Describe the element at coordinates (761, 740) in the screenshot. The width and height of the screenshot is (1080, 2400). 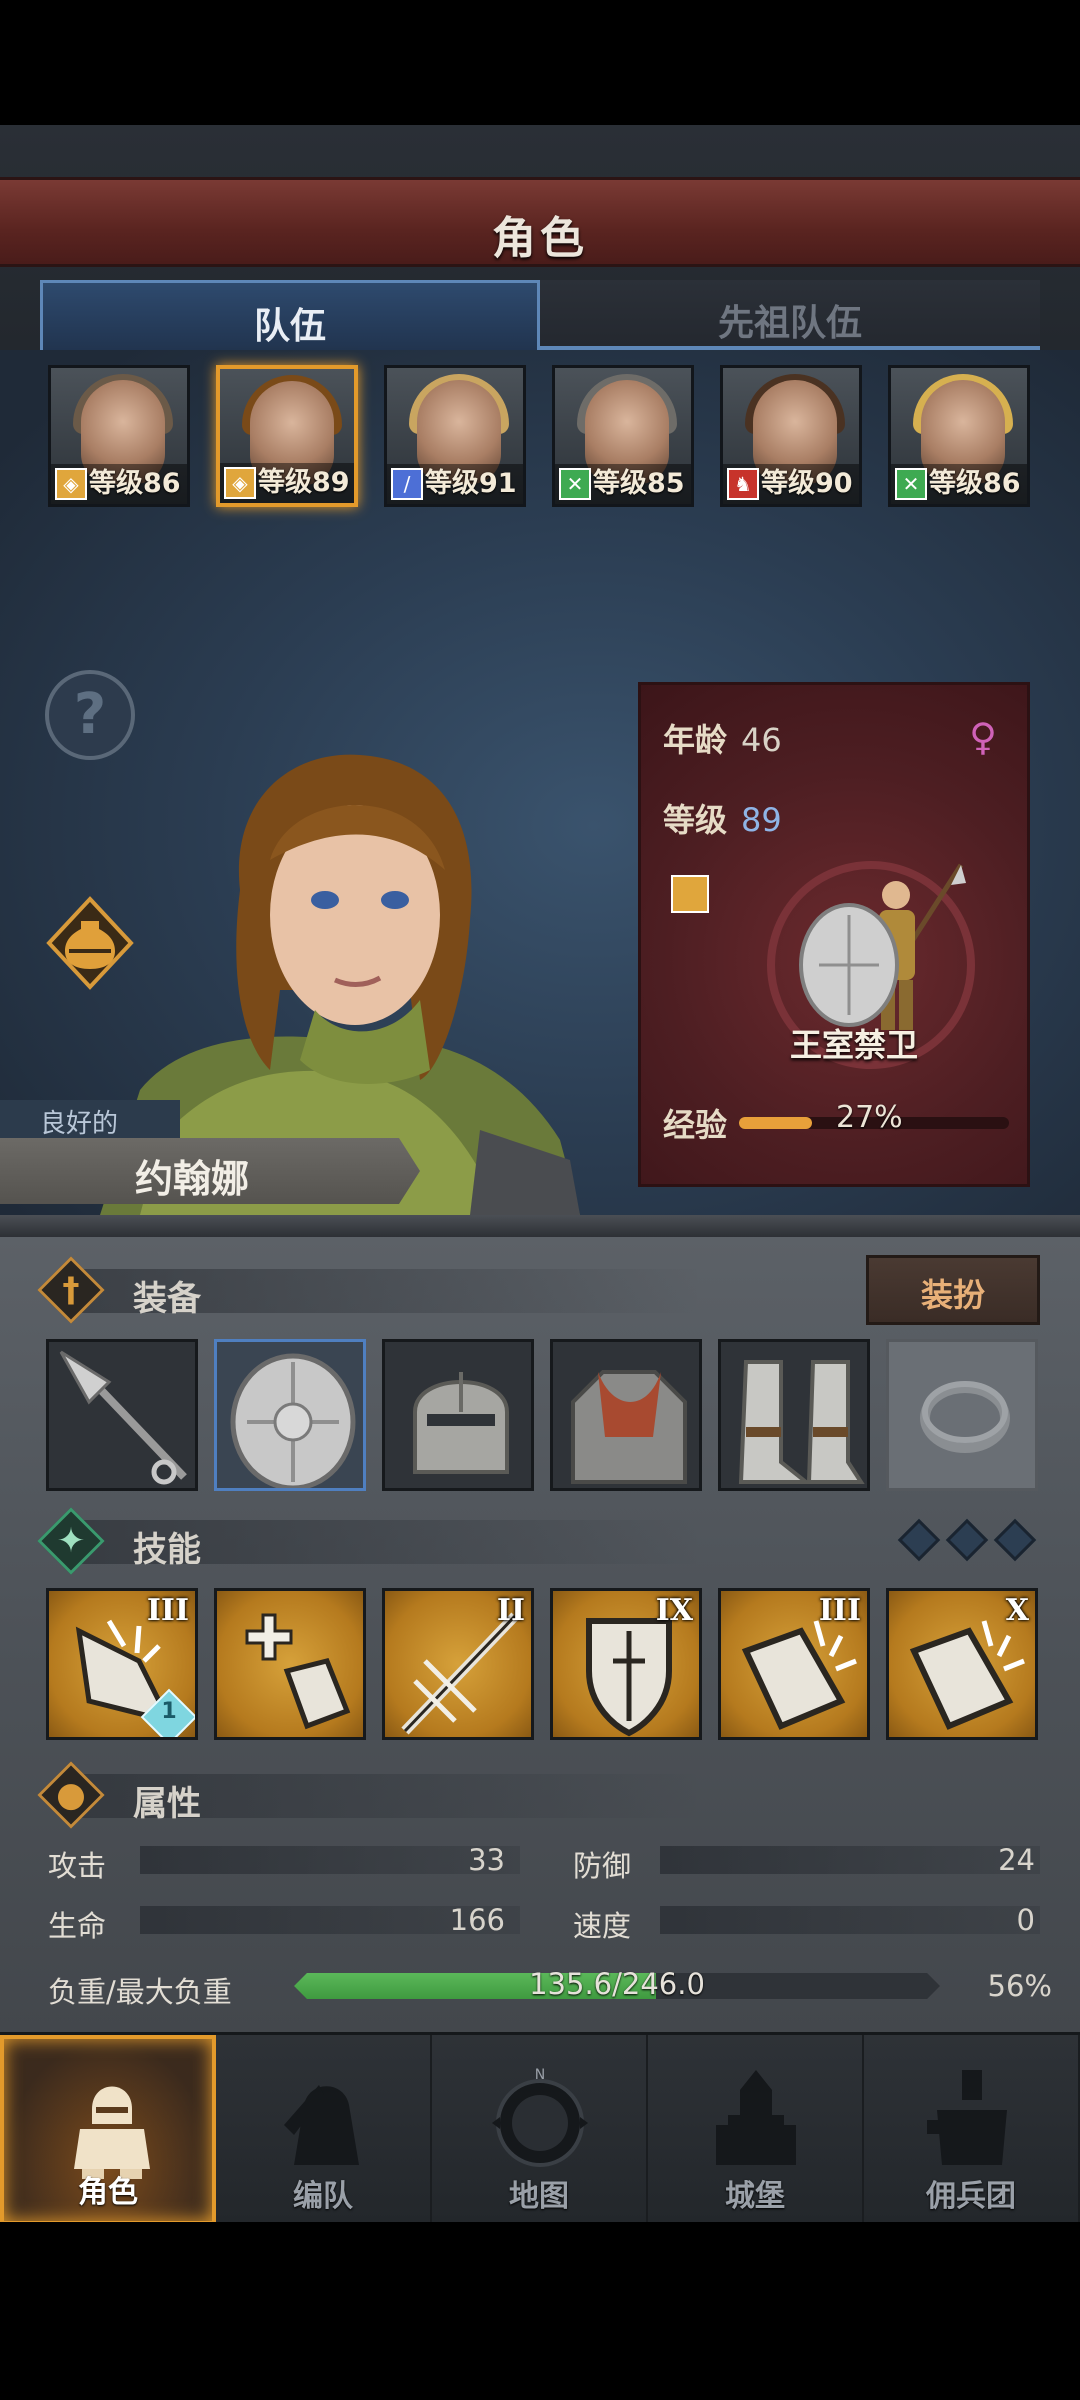
I see `age-value: 46` at that location.